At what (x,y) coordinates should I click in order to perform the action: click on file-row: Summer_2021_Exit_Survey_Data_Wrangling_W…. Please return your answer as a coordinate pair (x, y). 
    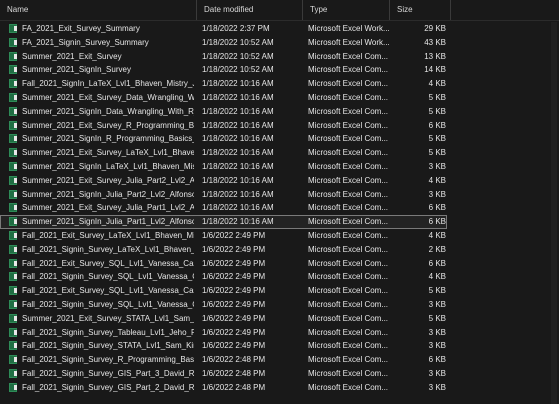
    Looking at the image, I should click on (279, 98).